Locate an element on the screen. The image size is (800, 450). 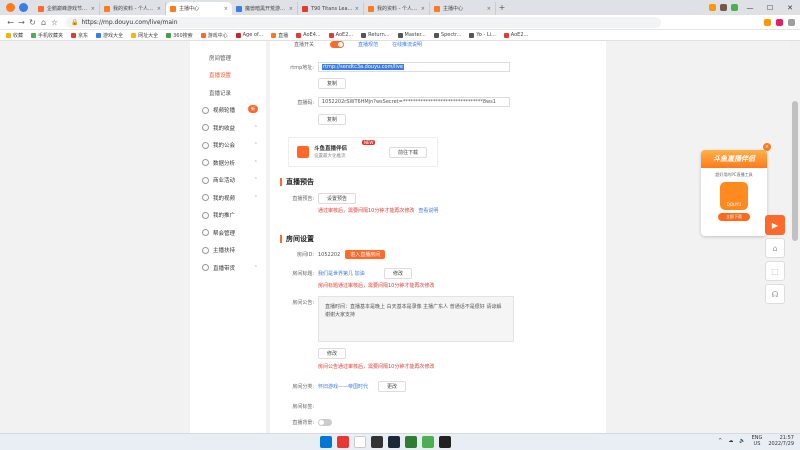
lock-icon: 🔒 is located at coordinates (75, 22).